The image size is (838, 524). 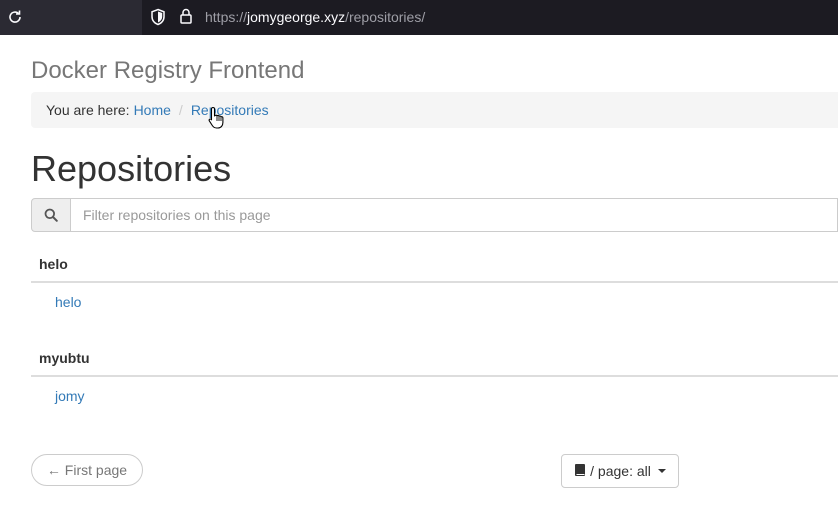 I want to click on url-host: jomygeorge.xyz, so click(x=296, y=17).